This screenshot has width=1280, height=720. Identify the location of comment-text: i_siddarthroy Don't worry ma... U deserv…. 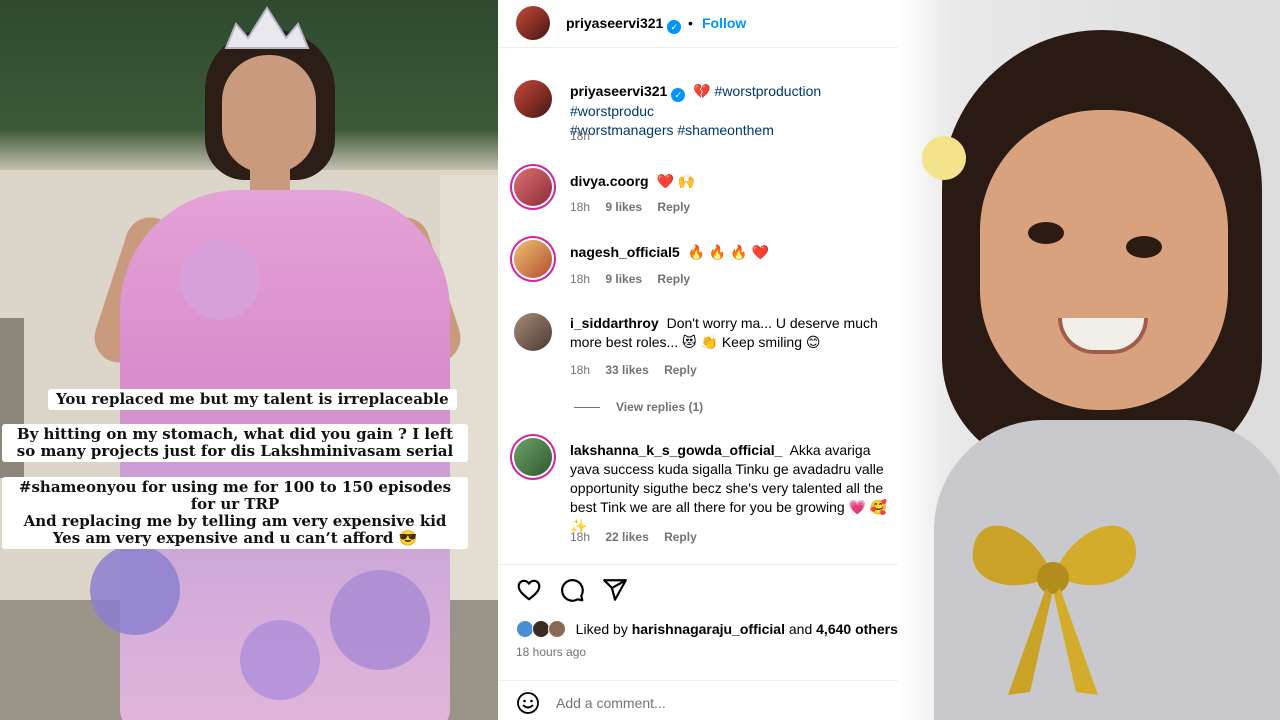
(733, 333).